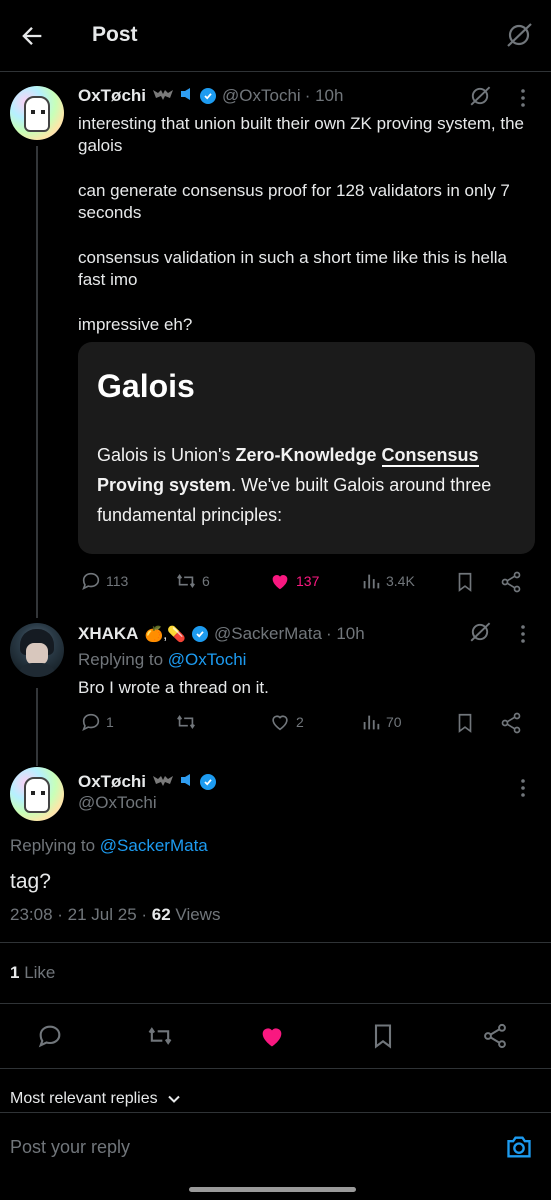 This screenshot has width=551, height=1200. I want to click on repost-action, so click(186, 722).